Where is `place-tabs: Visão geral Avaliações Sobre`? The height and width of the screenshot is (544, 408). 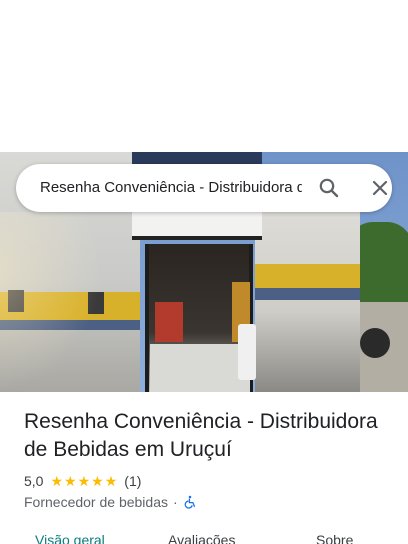
place-tabs: Visão geral Avaliações Sobre is located at coordinates (204, 536).